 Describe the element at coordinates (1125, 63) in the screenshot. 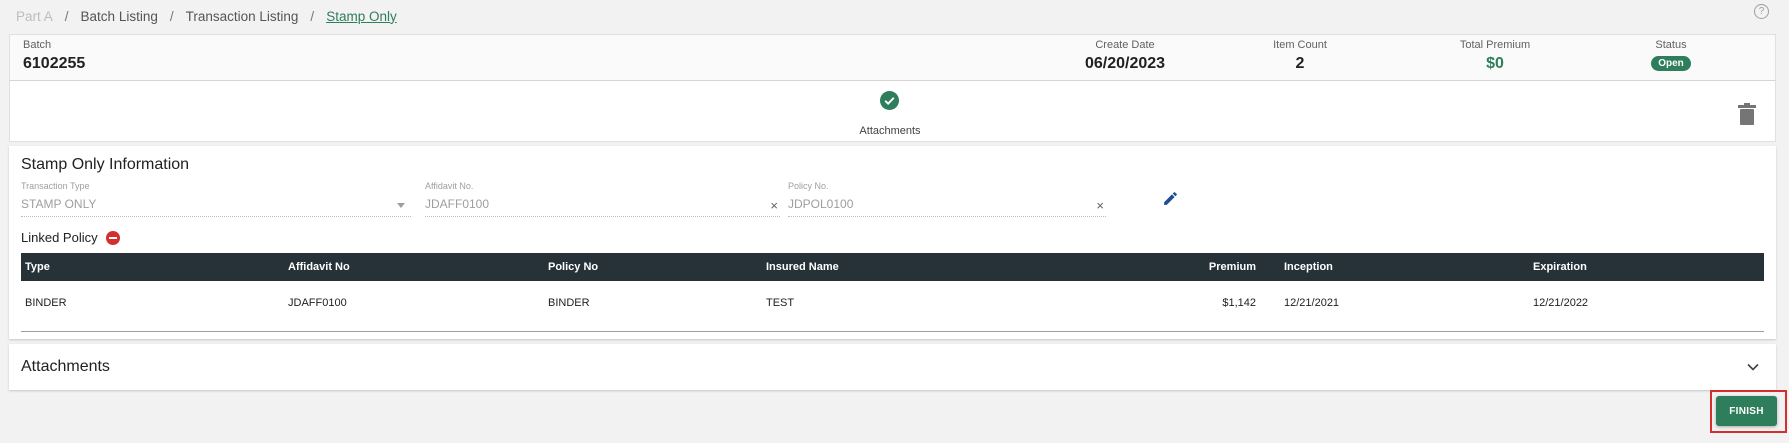

I see `create-date-value: 06/20/2023` at that location.